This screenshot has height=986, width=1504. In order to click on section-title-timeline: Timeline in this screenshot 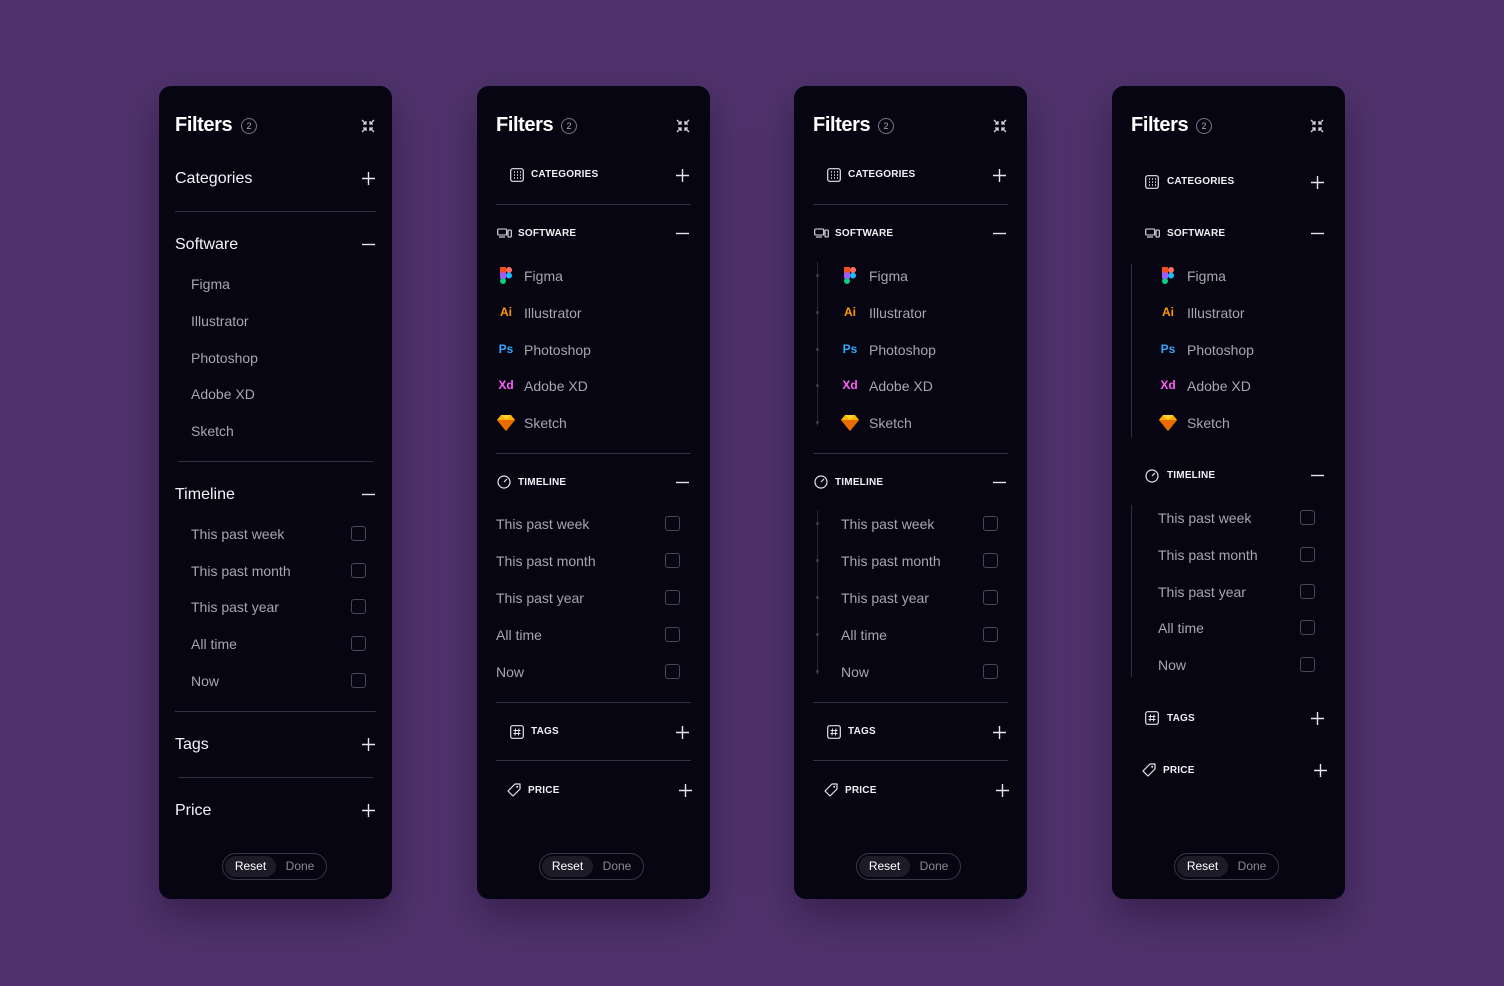, I will do `click(205, 495)`.